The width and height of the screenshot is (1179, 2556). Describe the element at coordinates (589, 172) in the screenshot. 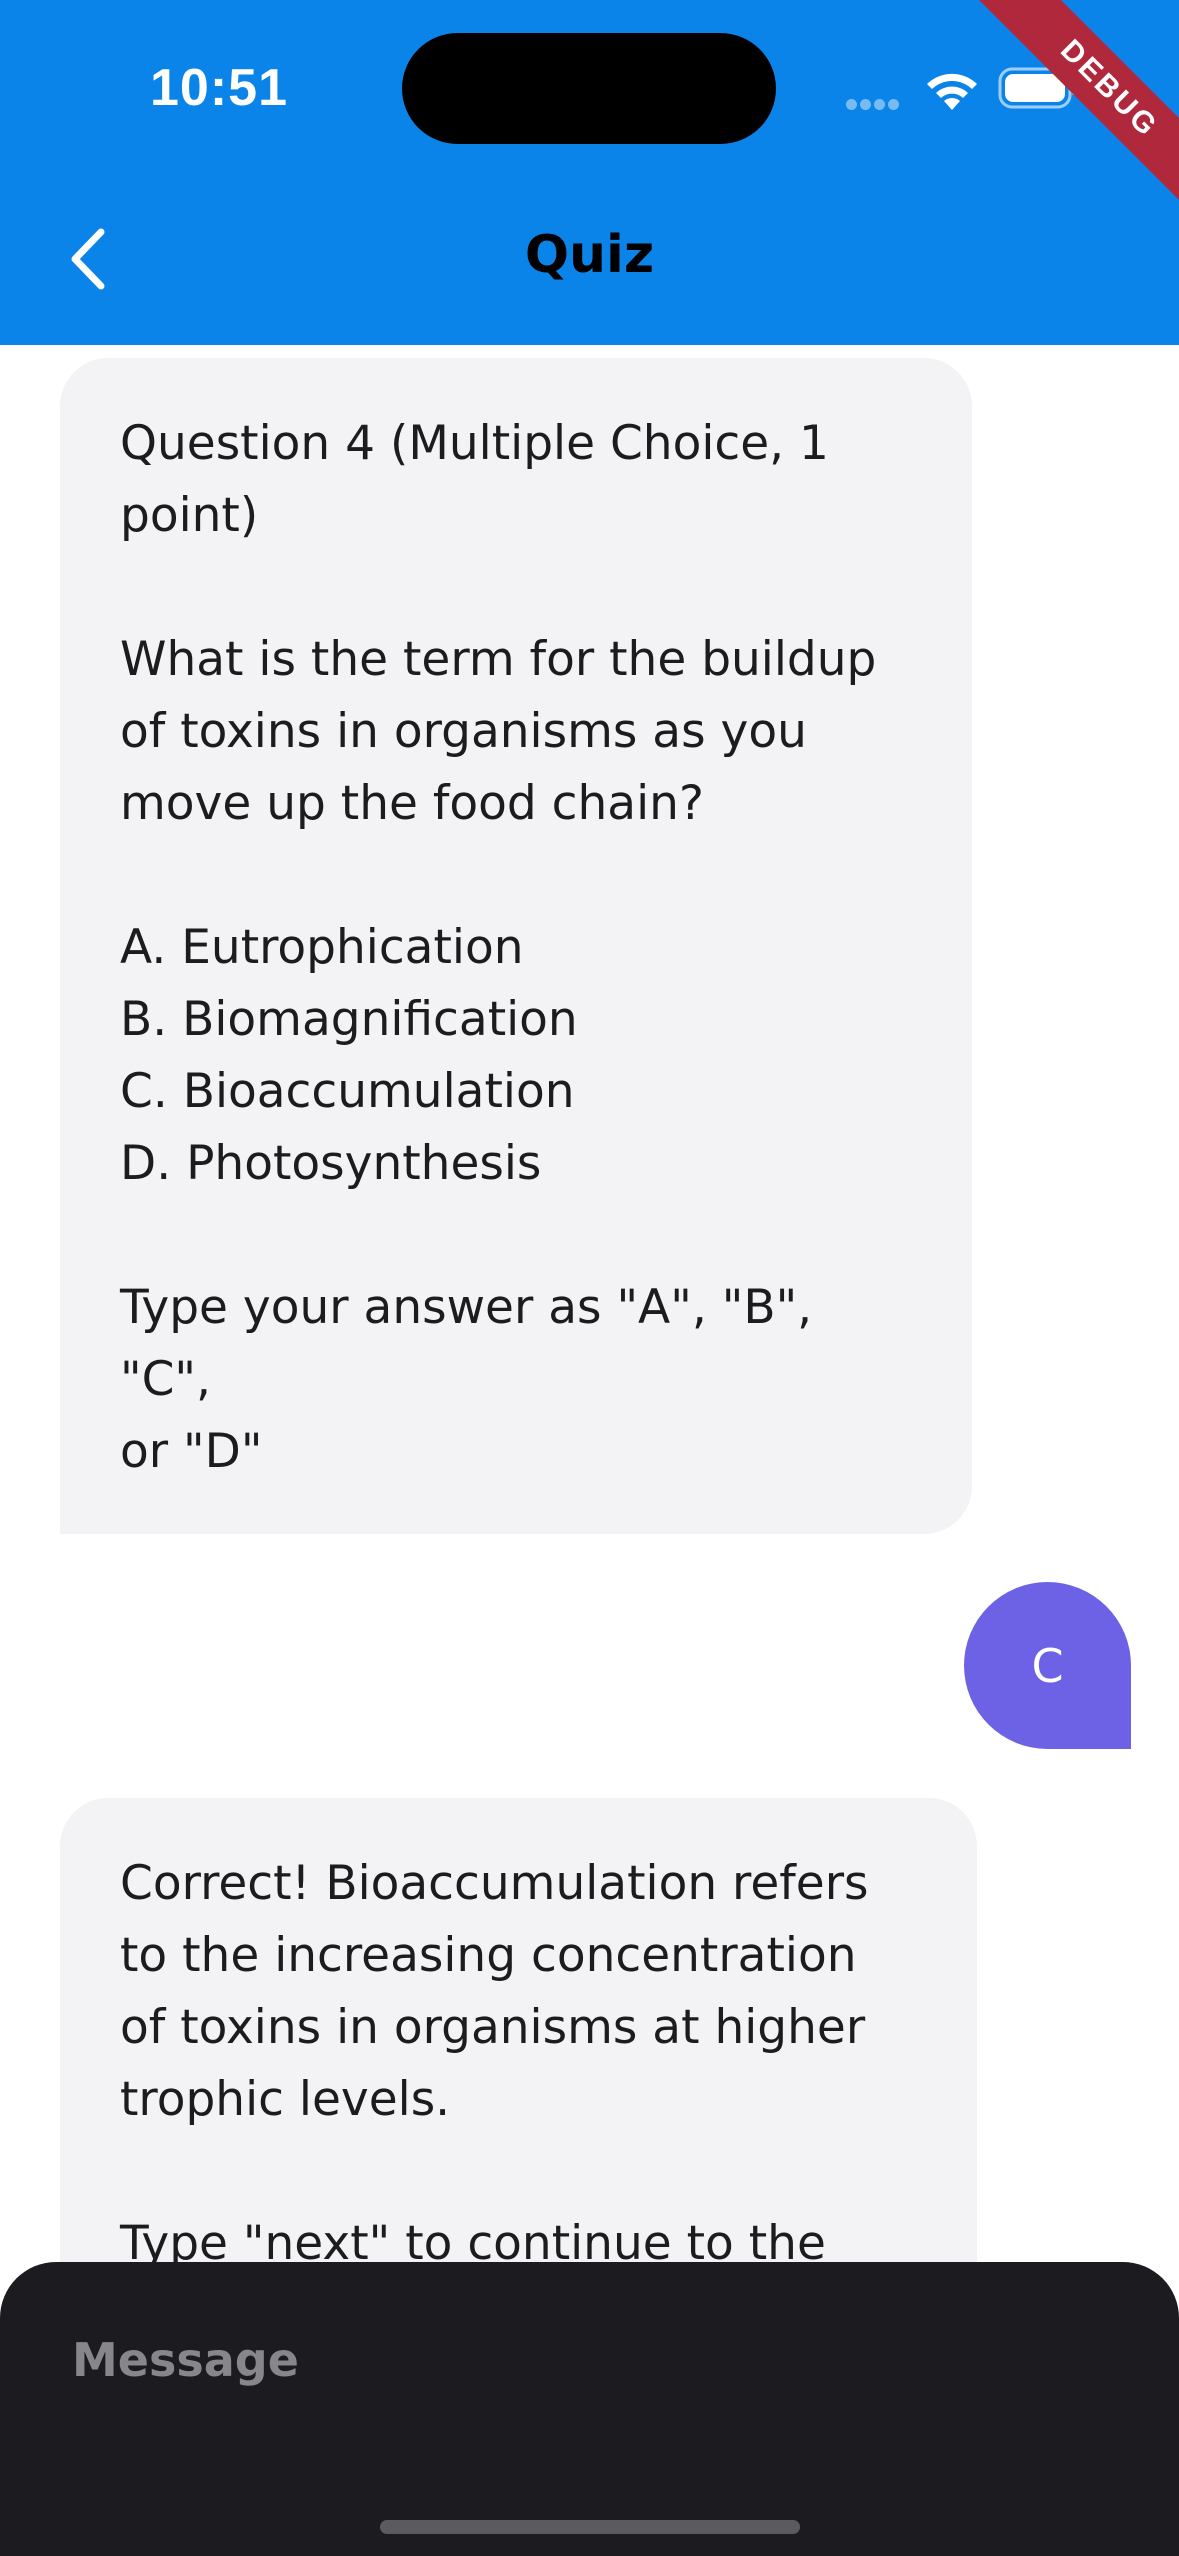

I see `app-header: 10:51 DEBUG Quiz` at that location.